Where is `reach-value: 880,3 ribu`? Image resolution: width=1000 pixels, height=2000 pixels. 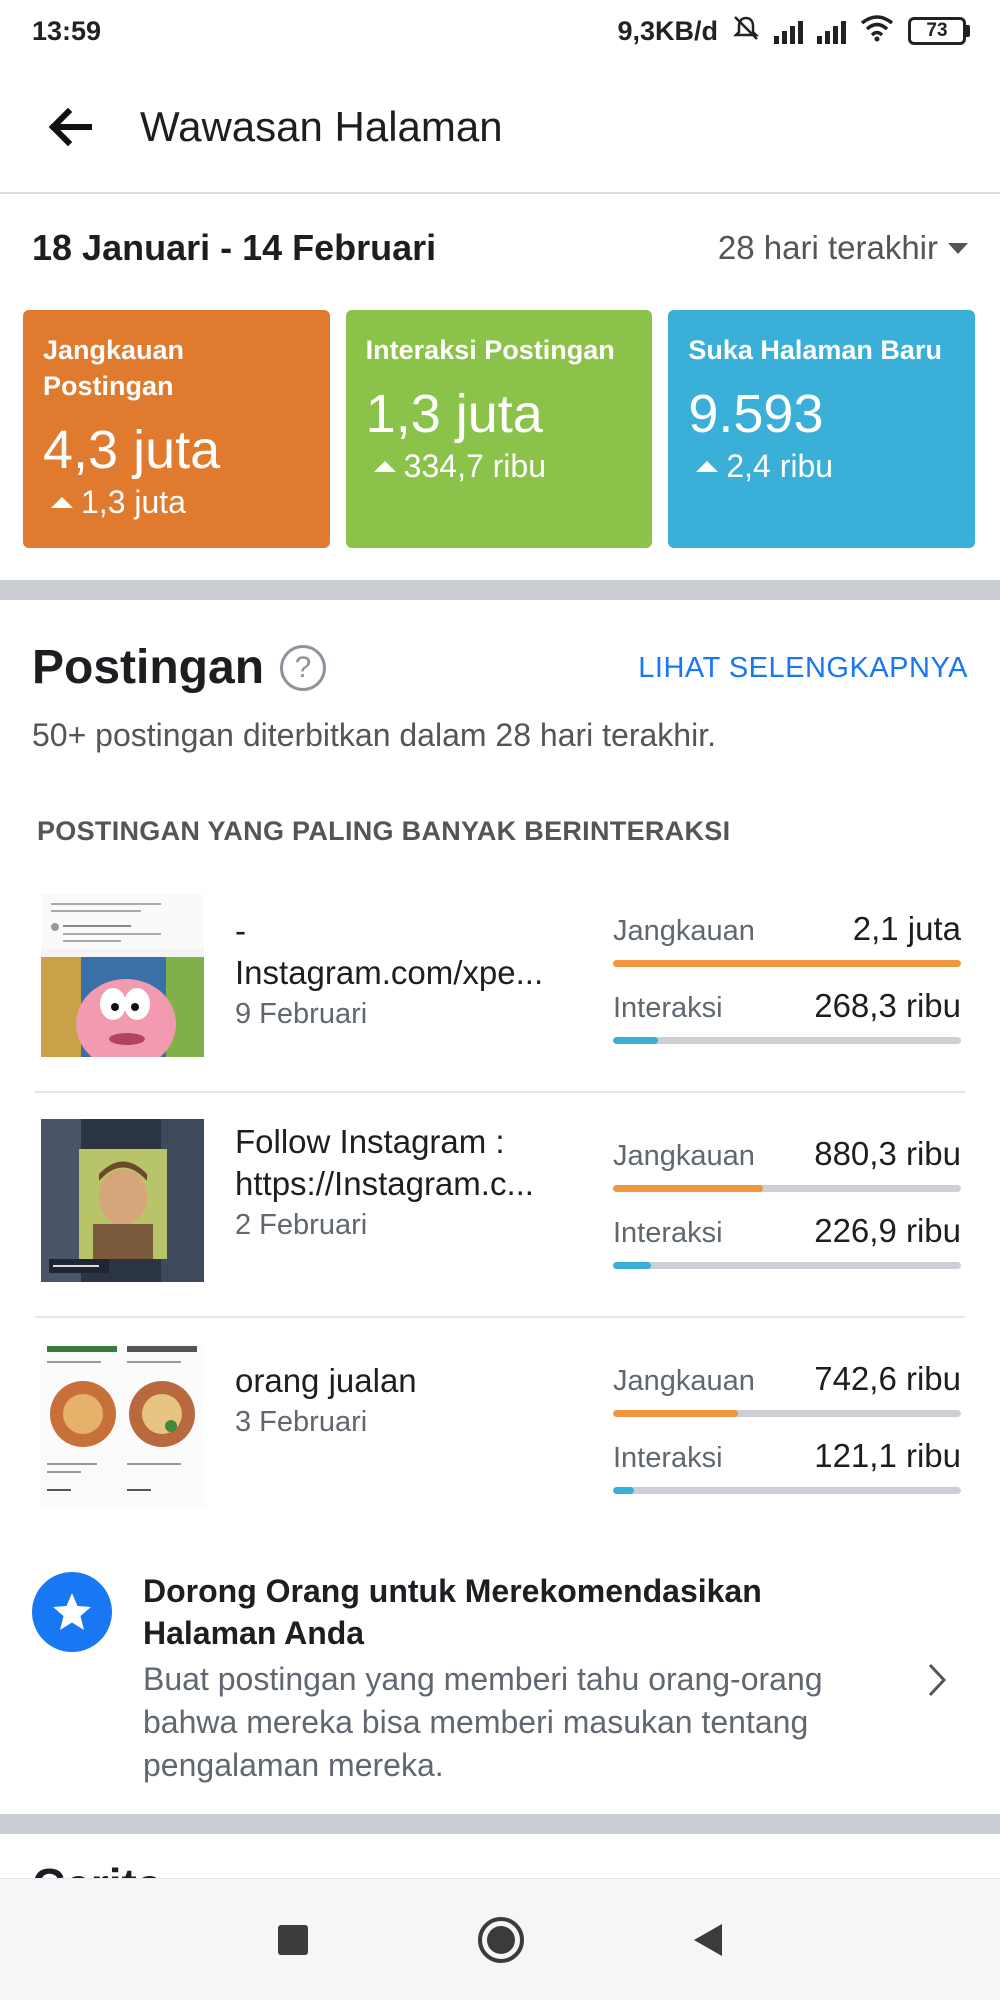
reach-value: 880,3 ribu is located at coordinates (887, 1153).